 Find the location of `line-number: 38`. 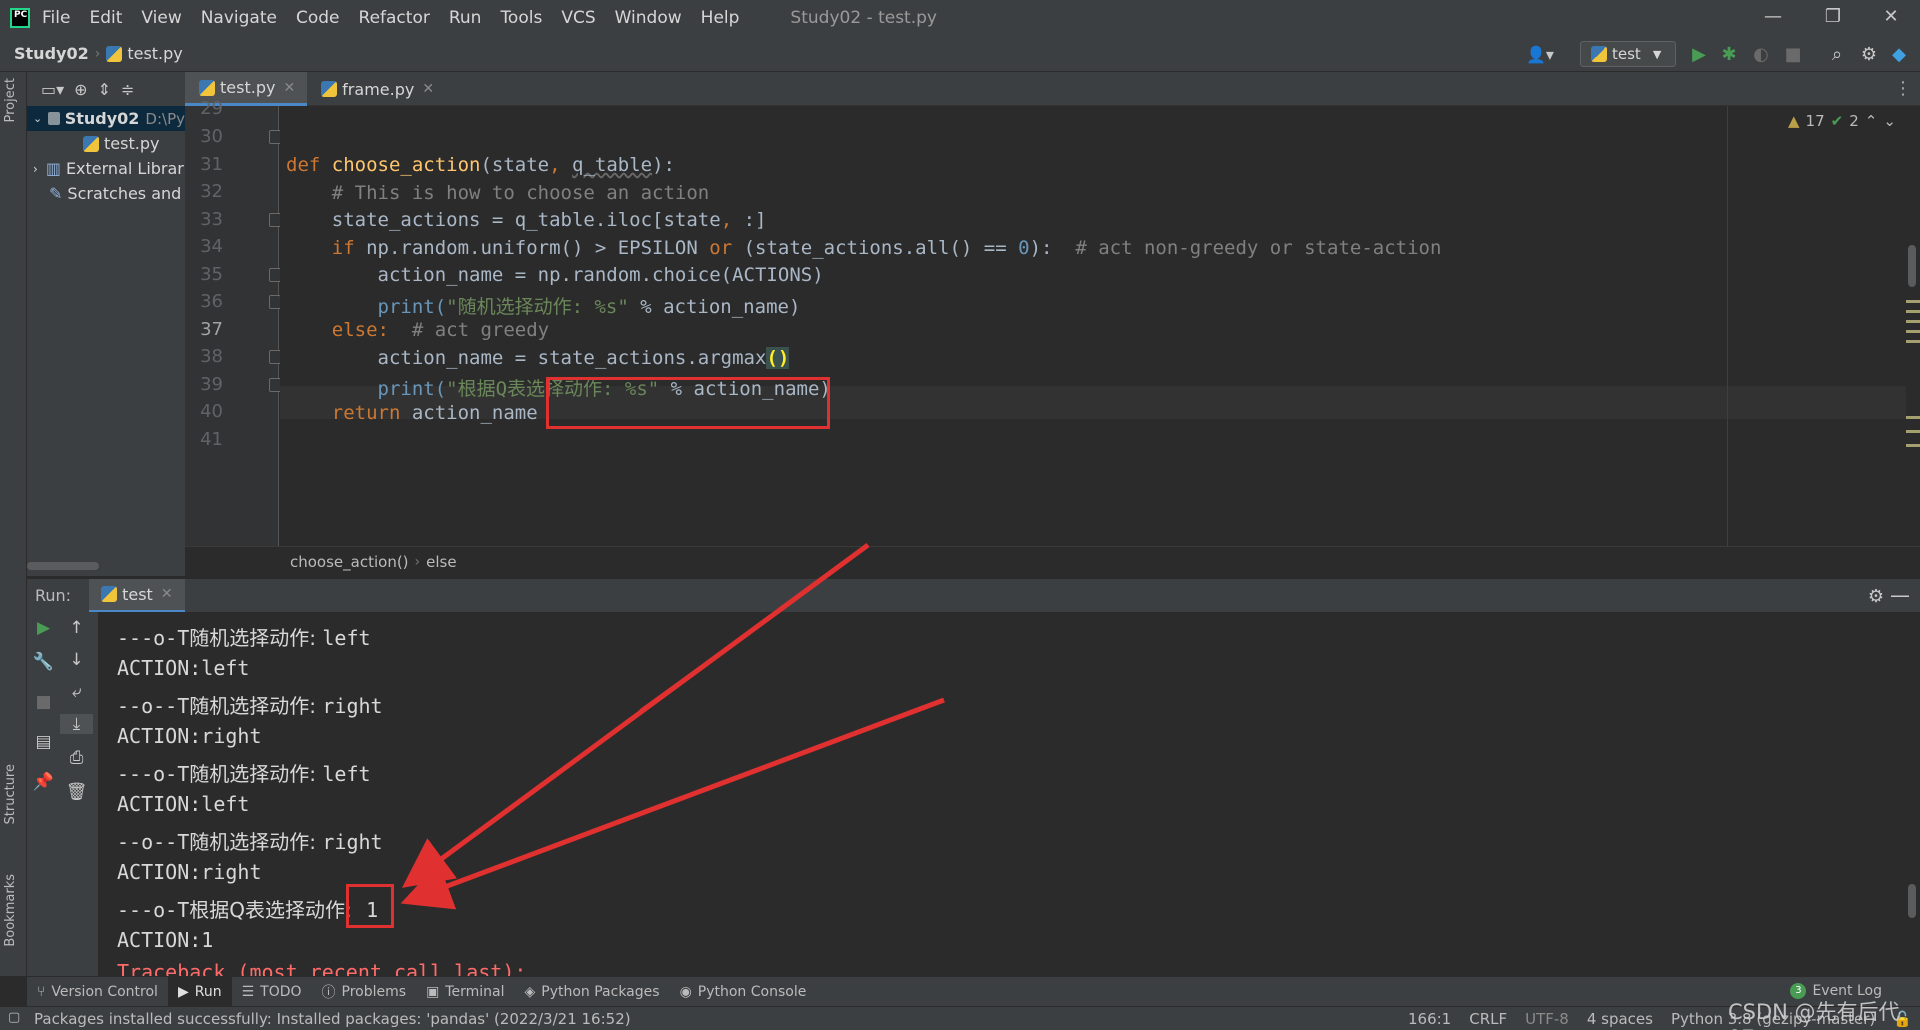

line-number: 38 is located at coordinates (211, 356).